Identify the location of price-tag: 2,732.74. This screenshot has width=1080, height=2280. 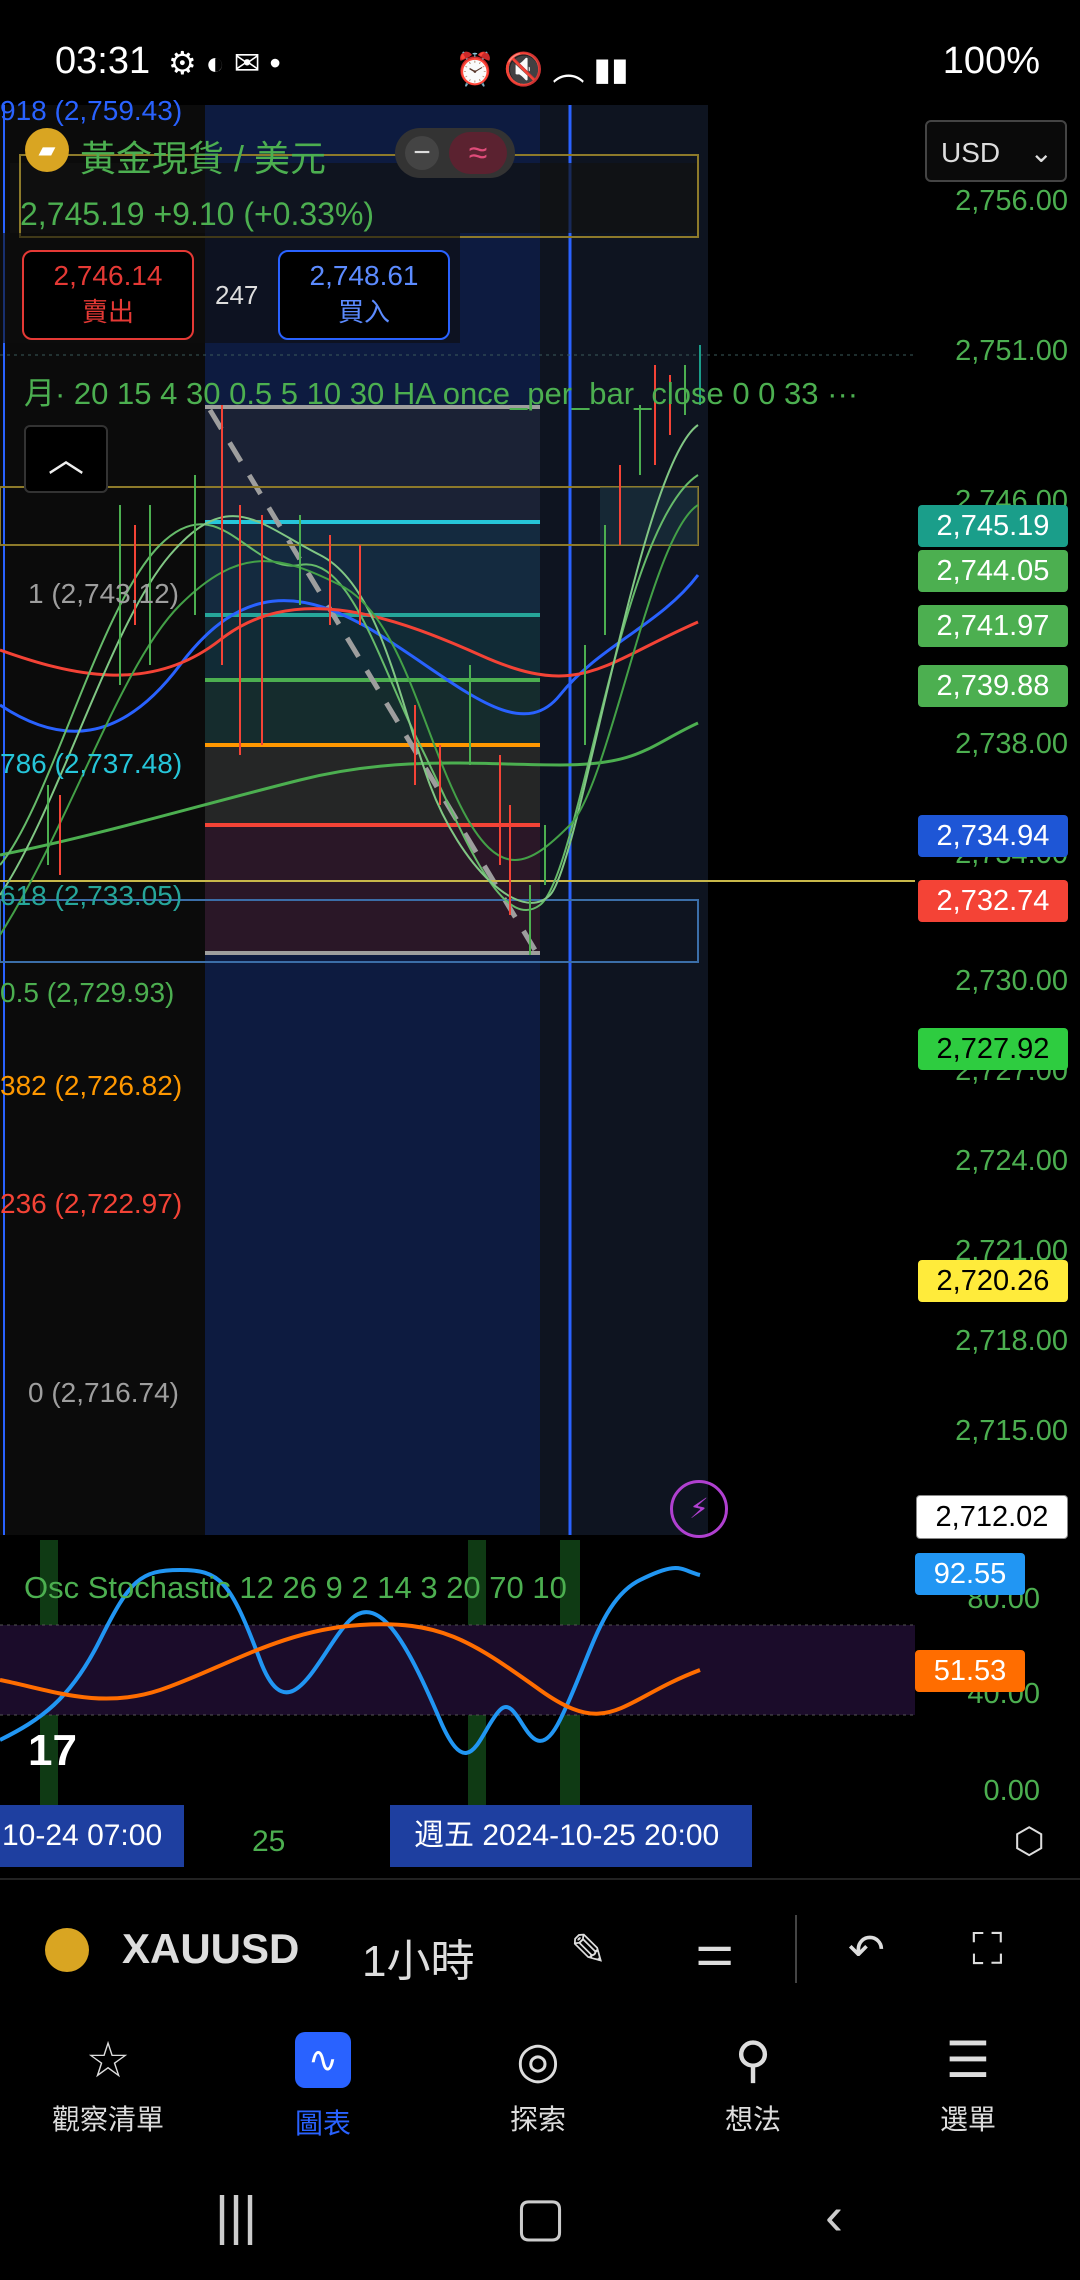
(993, 901).